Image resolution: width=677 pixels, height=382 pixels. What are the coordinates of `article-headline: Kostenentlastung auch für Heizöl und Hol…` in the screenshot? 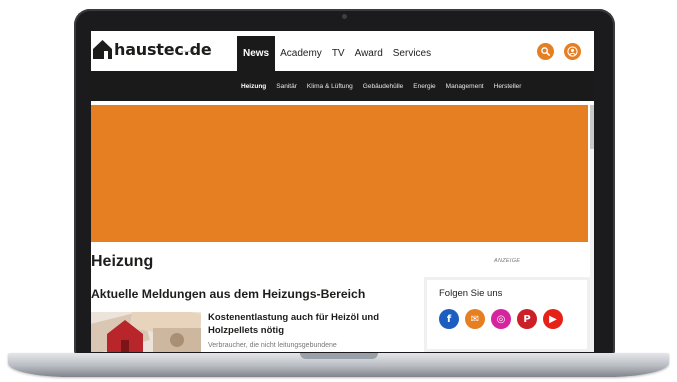 It's located at (303, 324).